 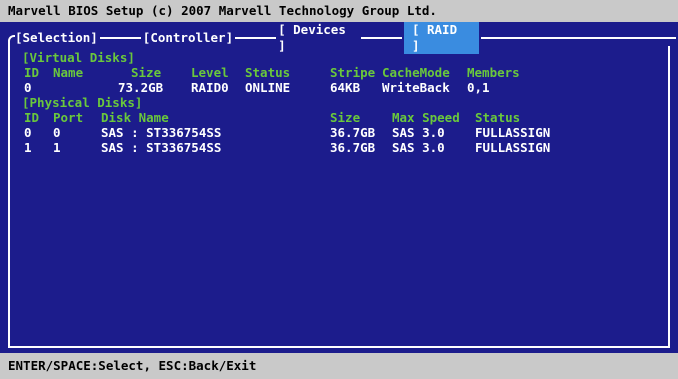 I want to click on section-label-physical-disks: [Physical Disks], so click(x=82, y=102).